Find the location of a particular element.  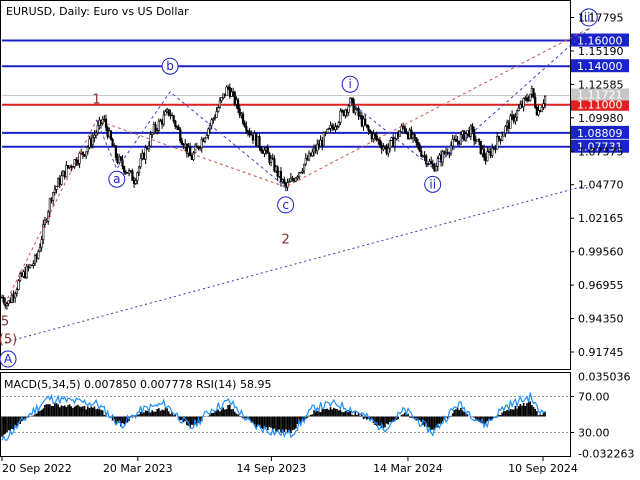

macd-tick-label: -0.032263 is located at coordinates (606, 454).